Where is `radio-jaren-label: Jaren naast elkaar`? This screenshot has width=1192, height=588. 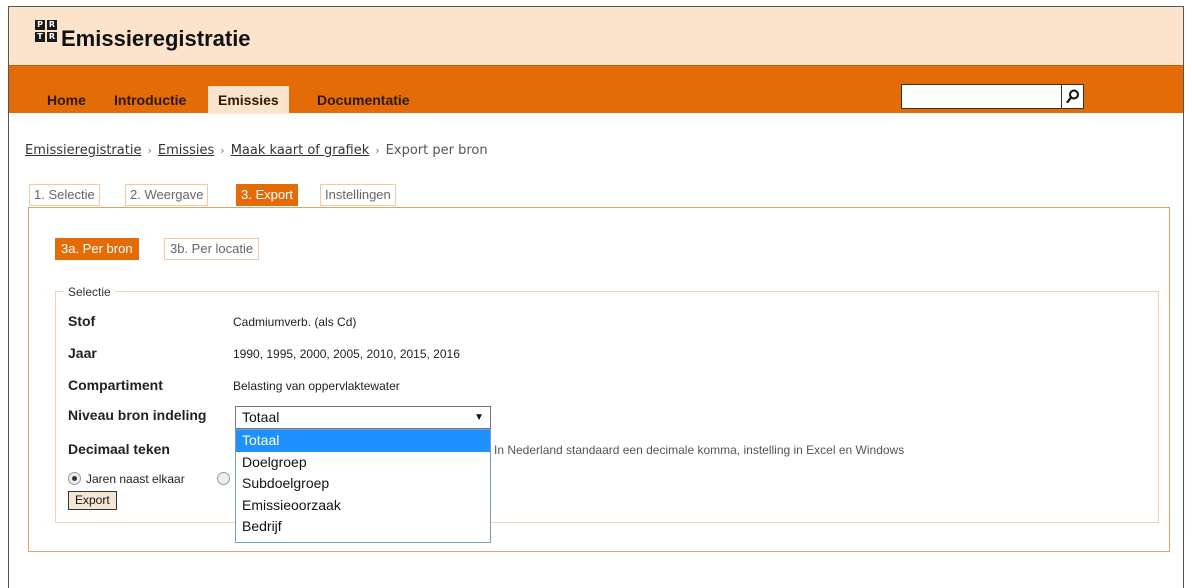 radio-jaren-label: Jaren naast elkaar is located at coordinates (135, 479).